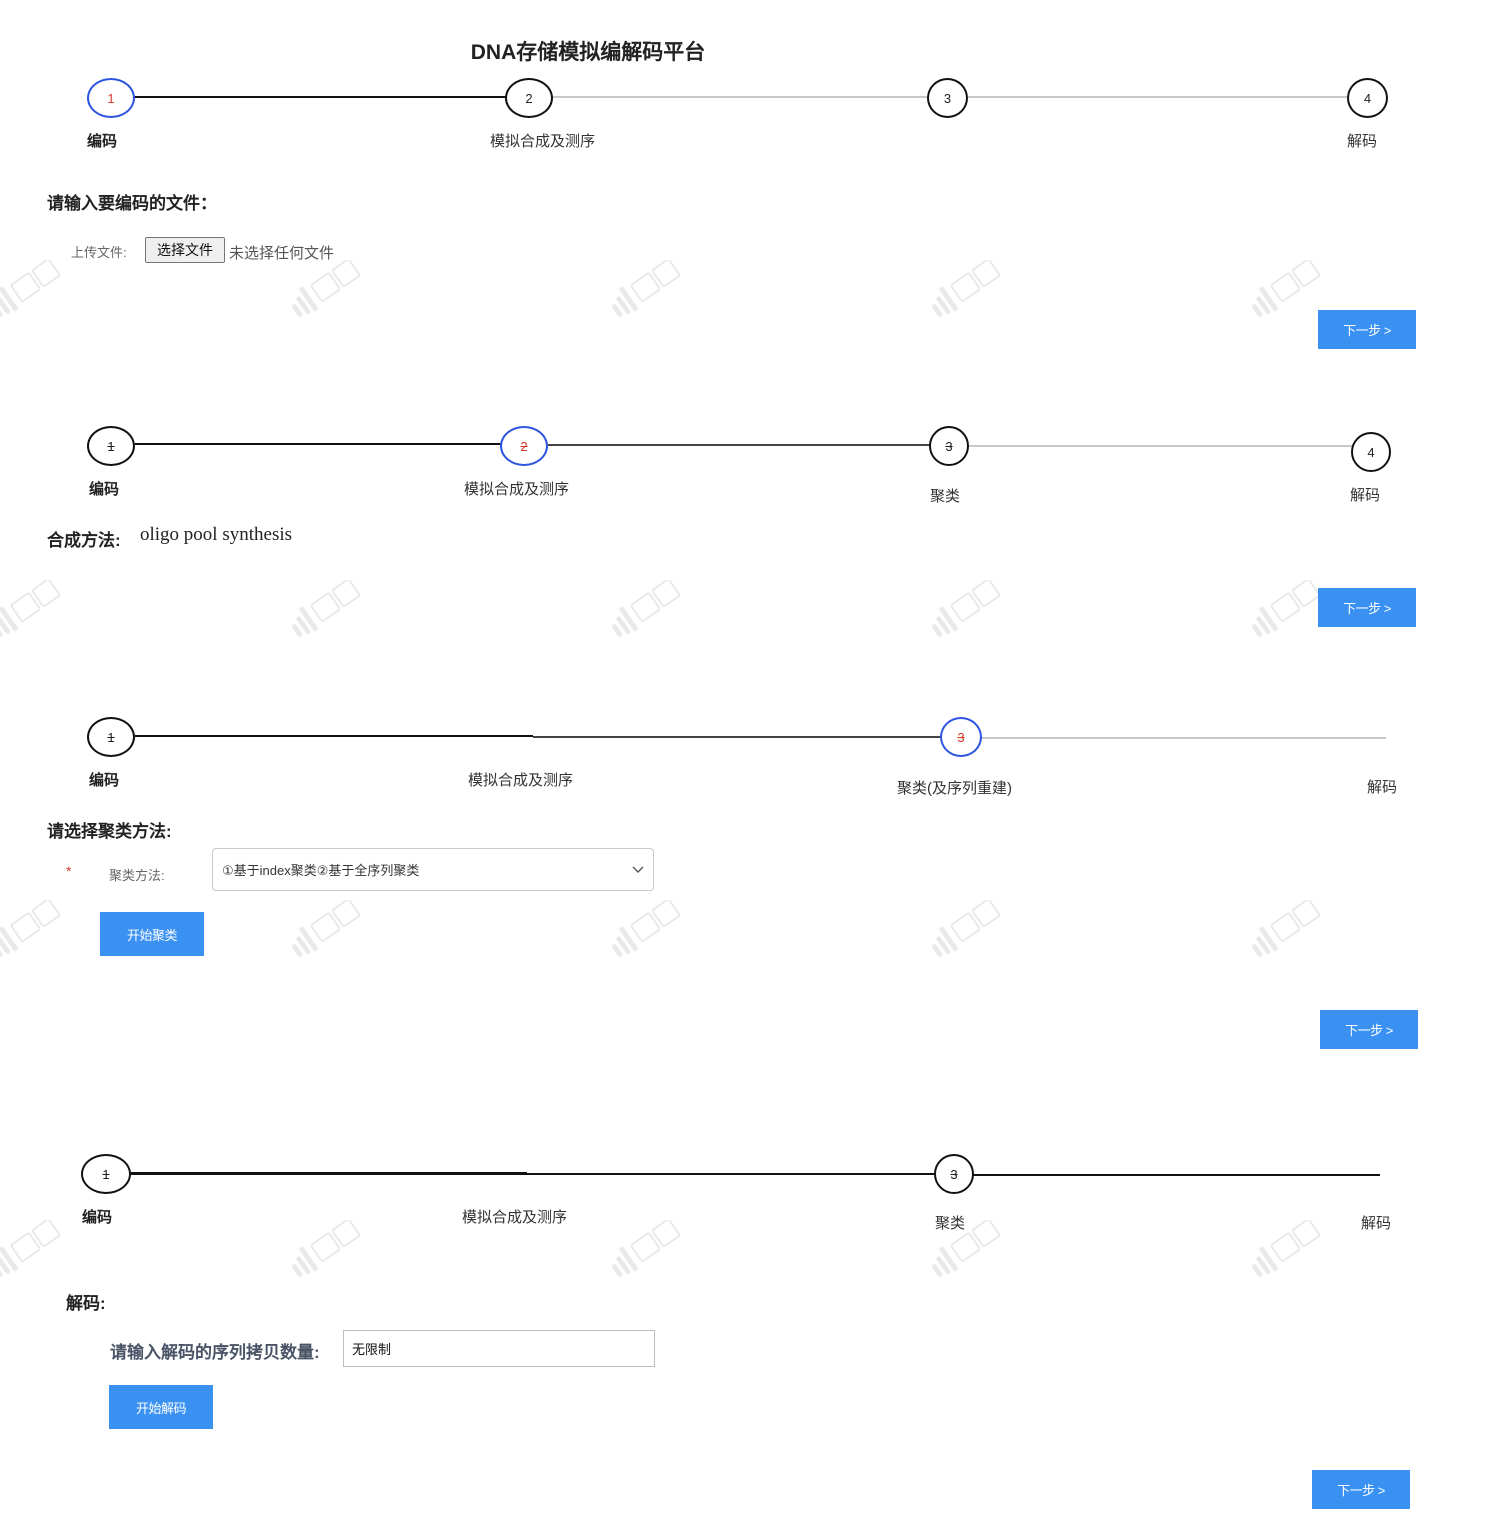  Describe the element at coordinates (638, 869) in the screenshot. I see `chevron-down-icon` at that location.